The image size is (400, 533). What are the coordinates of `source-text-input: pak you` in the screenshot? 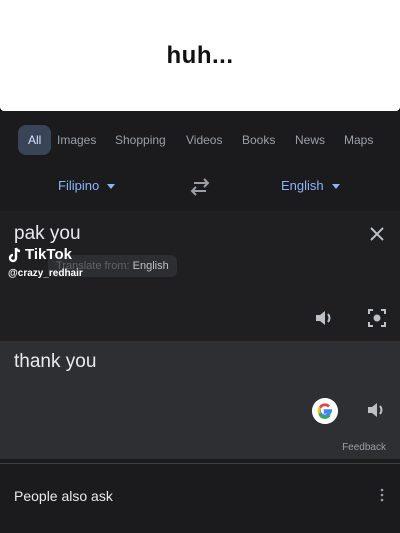 It's located at (47, 234).